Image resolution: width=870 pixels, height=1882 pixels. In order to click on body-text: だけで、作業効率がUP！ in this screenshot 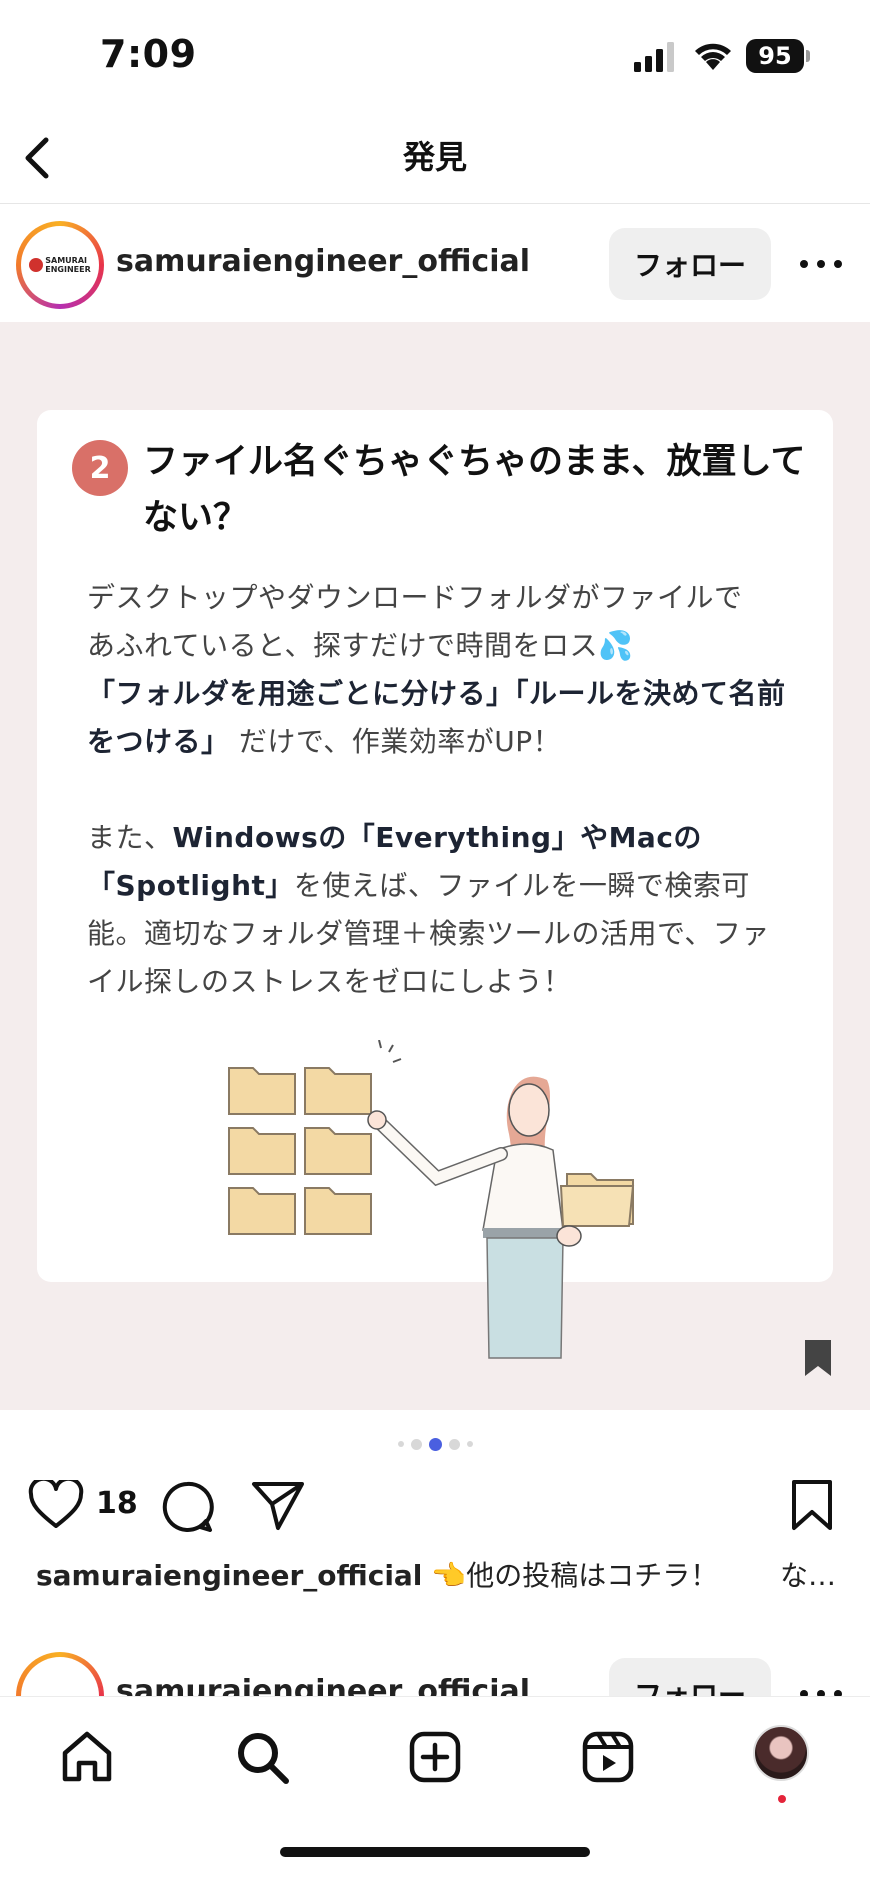, I will do `click(400, 741)`.